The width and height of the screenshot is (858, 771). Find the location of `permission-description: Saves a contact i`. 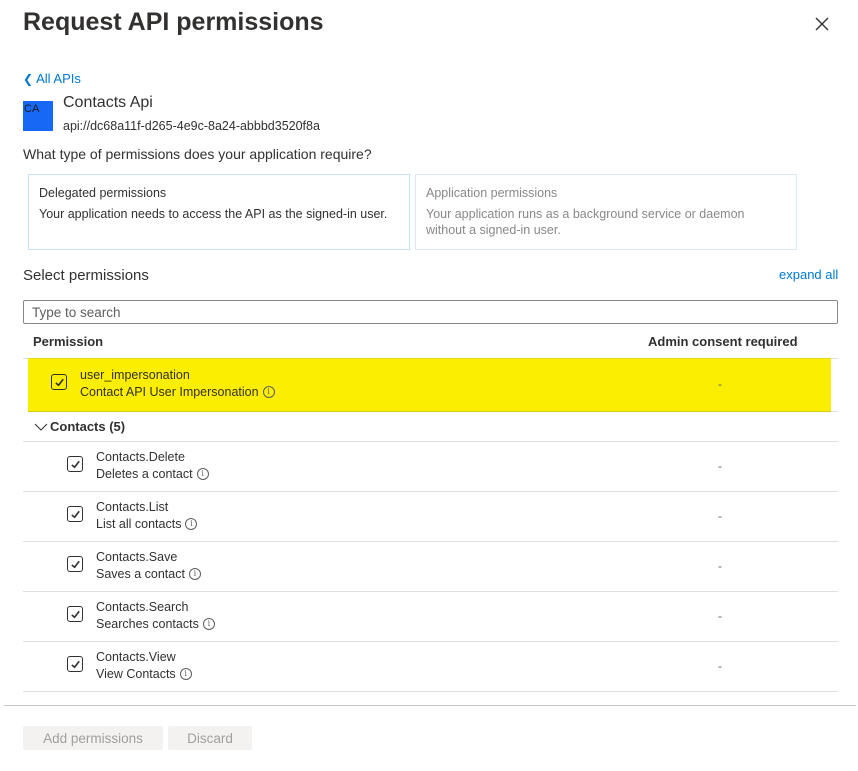

permission-description: Saves a contact i is located at coordinates (148, 574).